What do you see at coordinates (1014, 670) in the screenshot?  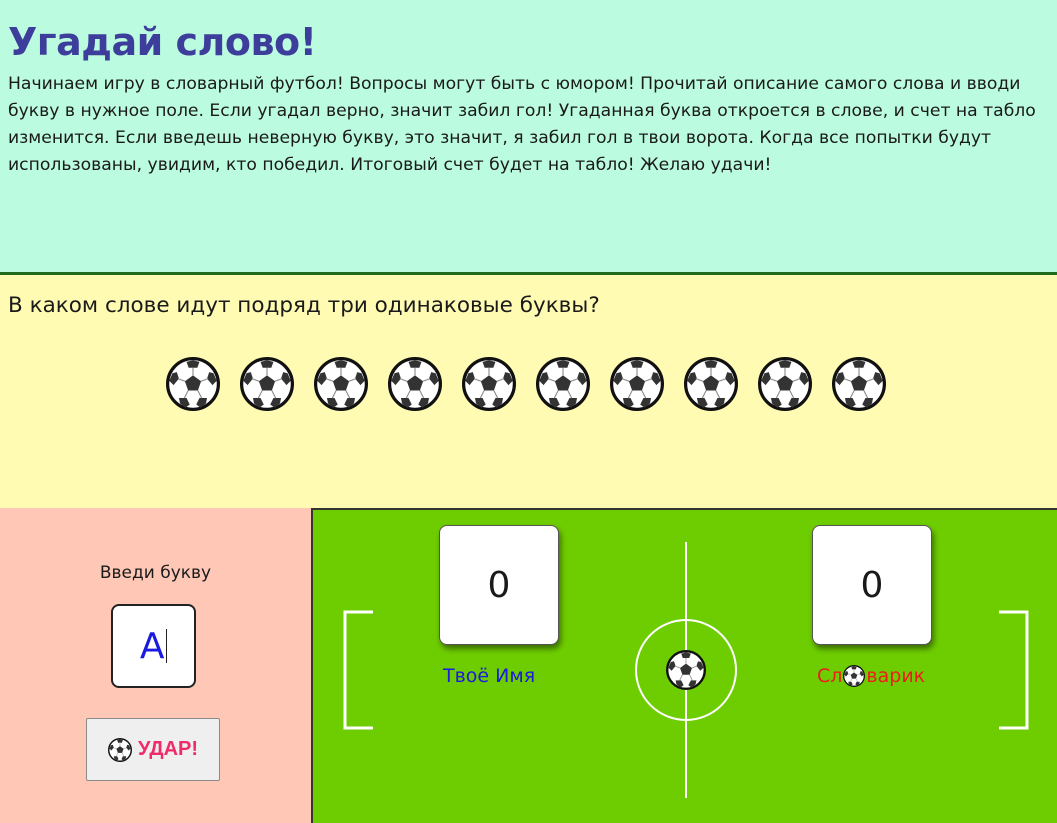 I see `right-goal` at bounding box center [1014, 670].